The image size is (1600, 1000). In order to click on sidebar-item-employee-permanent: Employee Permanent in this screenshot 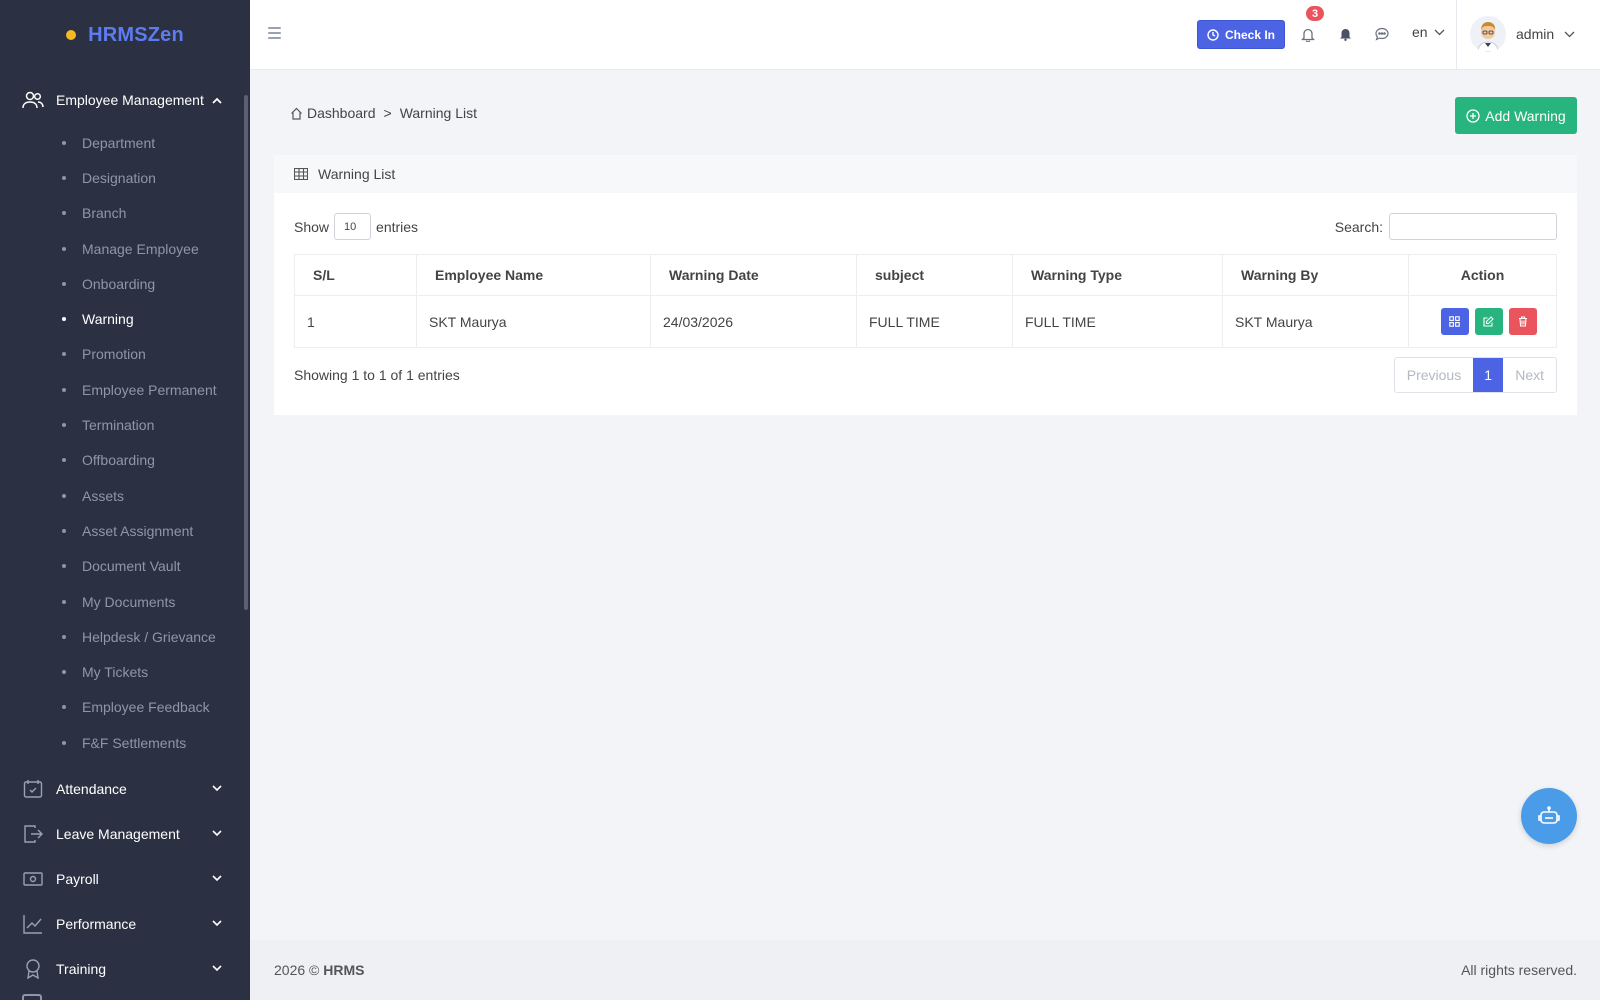, I will do `click(125, 389)`.